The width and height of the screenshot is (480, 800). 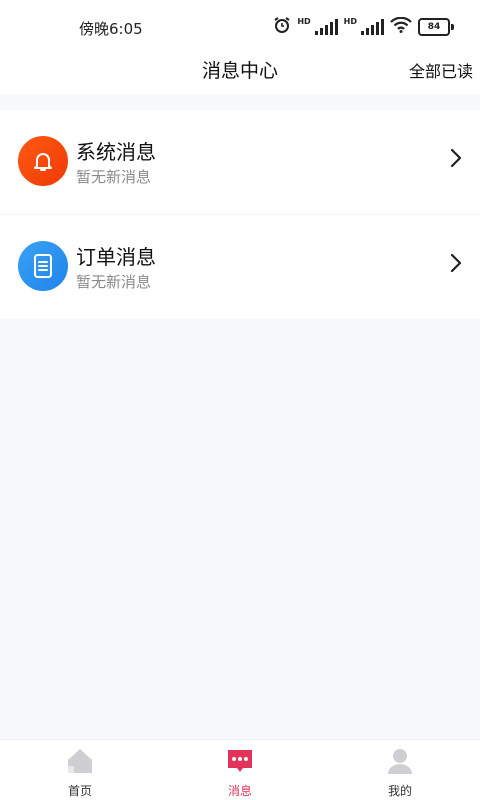 I want to click on hd-label: HD, so click(x=304, y=21).